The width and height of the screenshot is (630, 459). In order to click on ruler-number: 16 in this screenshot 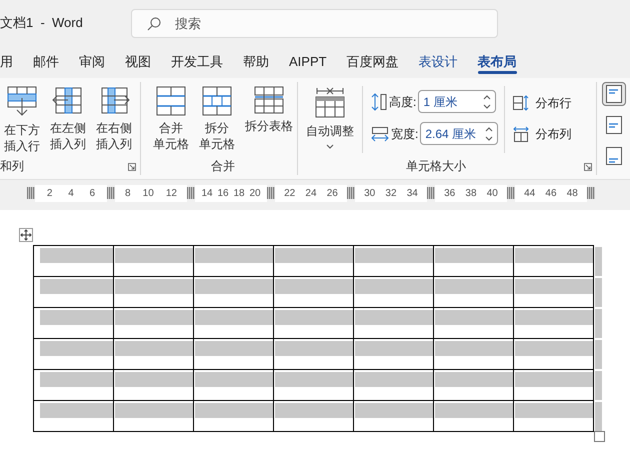, I will do `click(223, 193)`.